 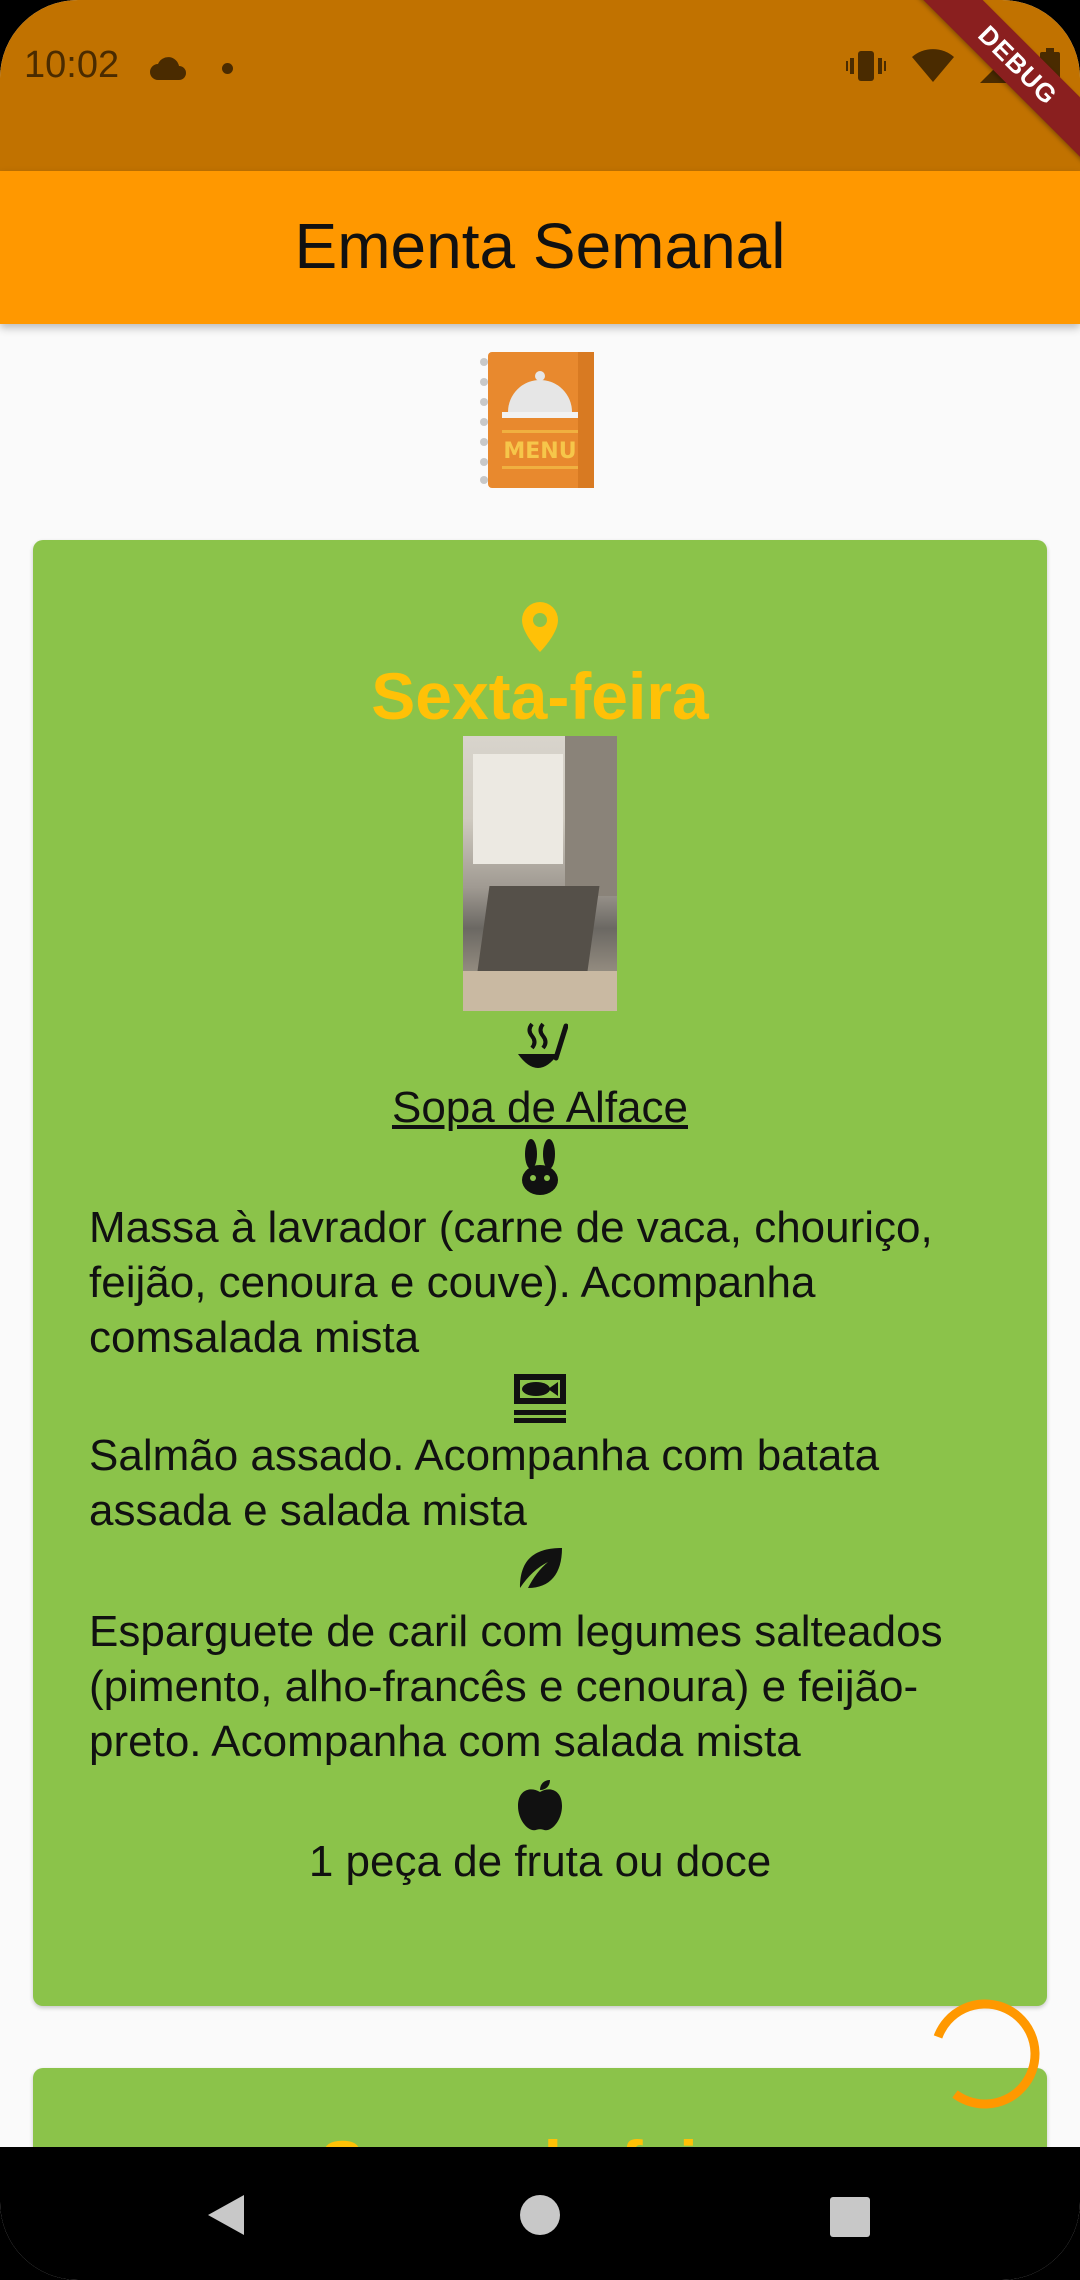 What do you see at coordinates (540, 93) in the screenshot?
I see `status-bar: 10:02 DEBUG` at bounding box center [540, 93].